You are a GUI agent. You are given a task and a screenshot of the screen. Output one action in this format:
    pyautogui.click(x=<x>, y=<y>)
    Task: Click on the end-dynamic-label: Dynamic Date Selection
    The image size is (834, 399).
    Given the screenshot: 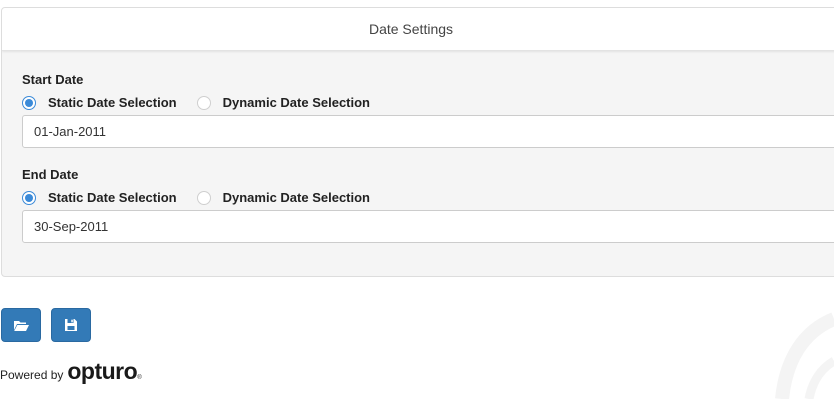 What is the action you would take?
    pyautogui.click(x=296, y=197)
    